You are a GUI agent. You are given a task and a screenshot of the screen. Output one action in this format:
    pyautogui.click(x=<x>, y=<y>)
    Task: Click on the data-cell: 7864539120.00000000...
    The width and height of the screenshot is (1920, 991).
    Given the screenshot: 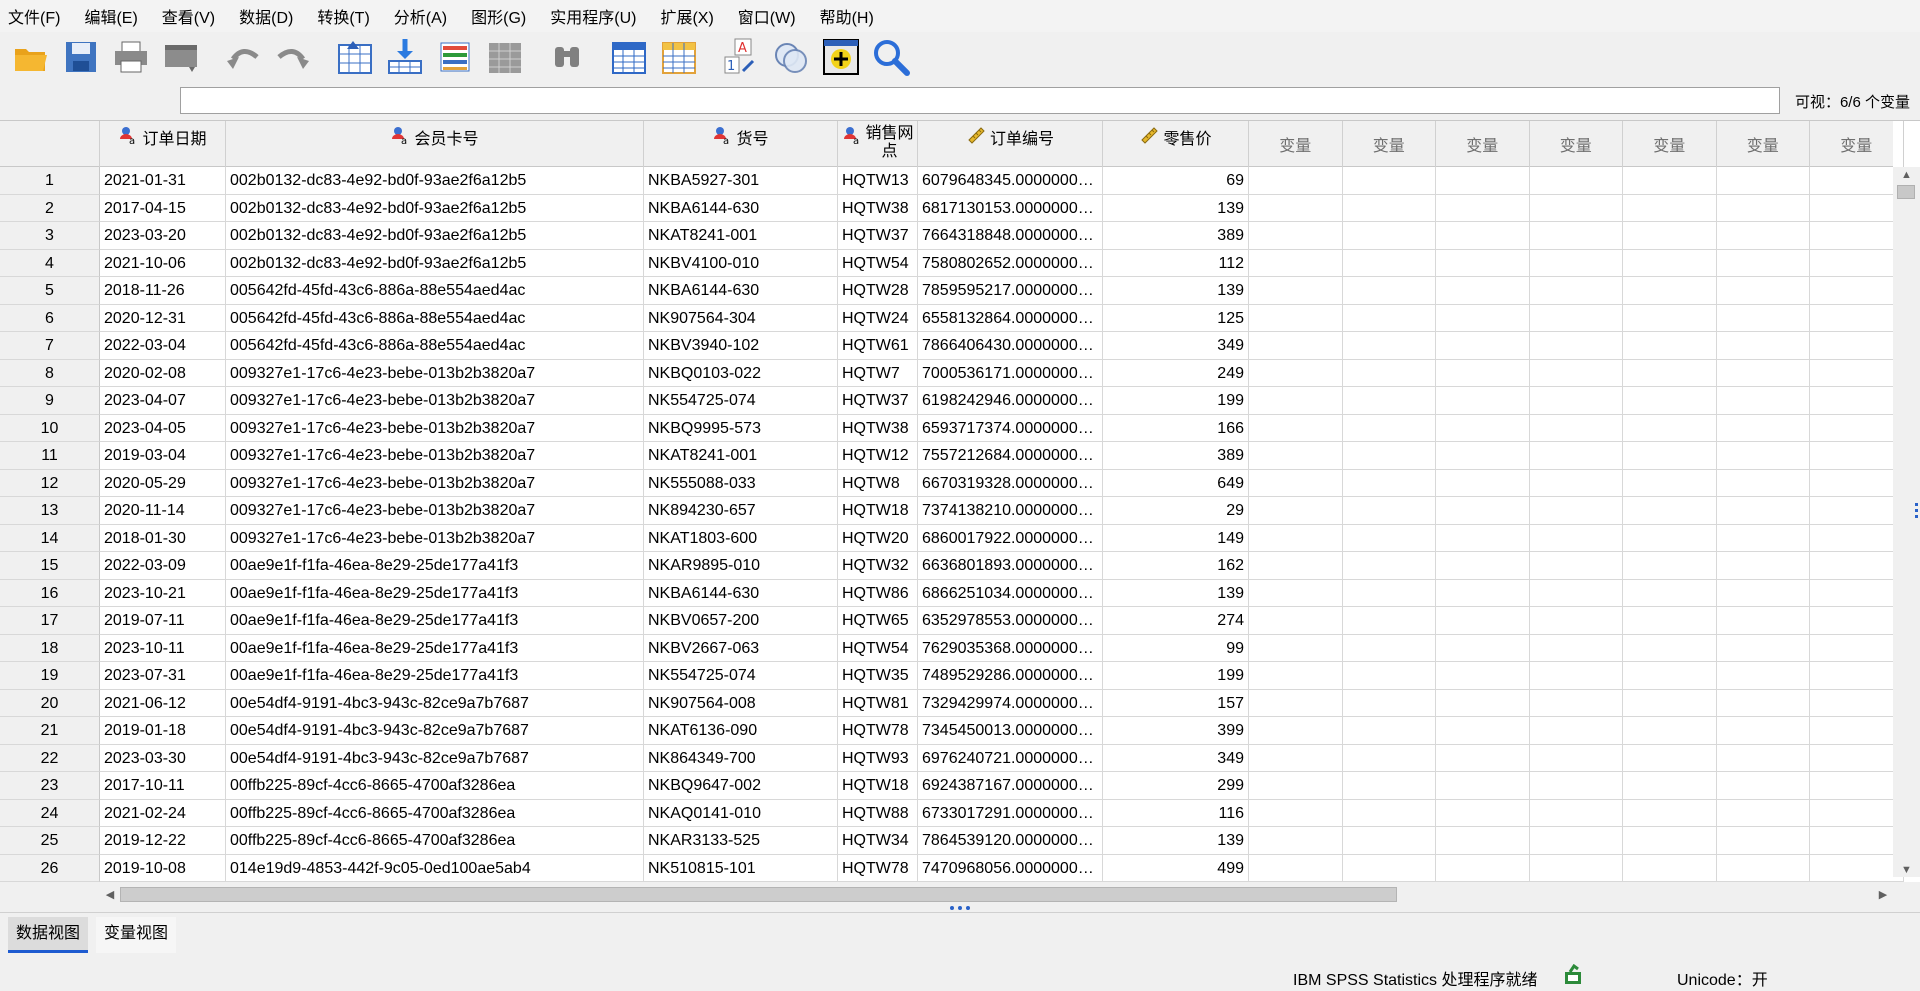 What is the action you would take?
    pyautogui.click(x=1010, y=841)
    